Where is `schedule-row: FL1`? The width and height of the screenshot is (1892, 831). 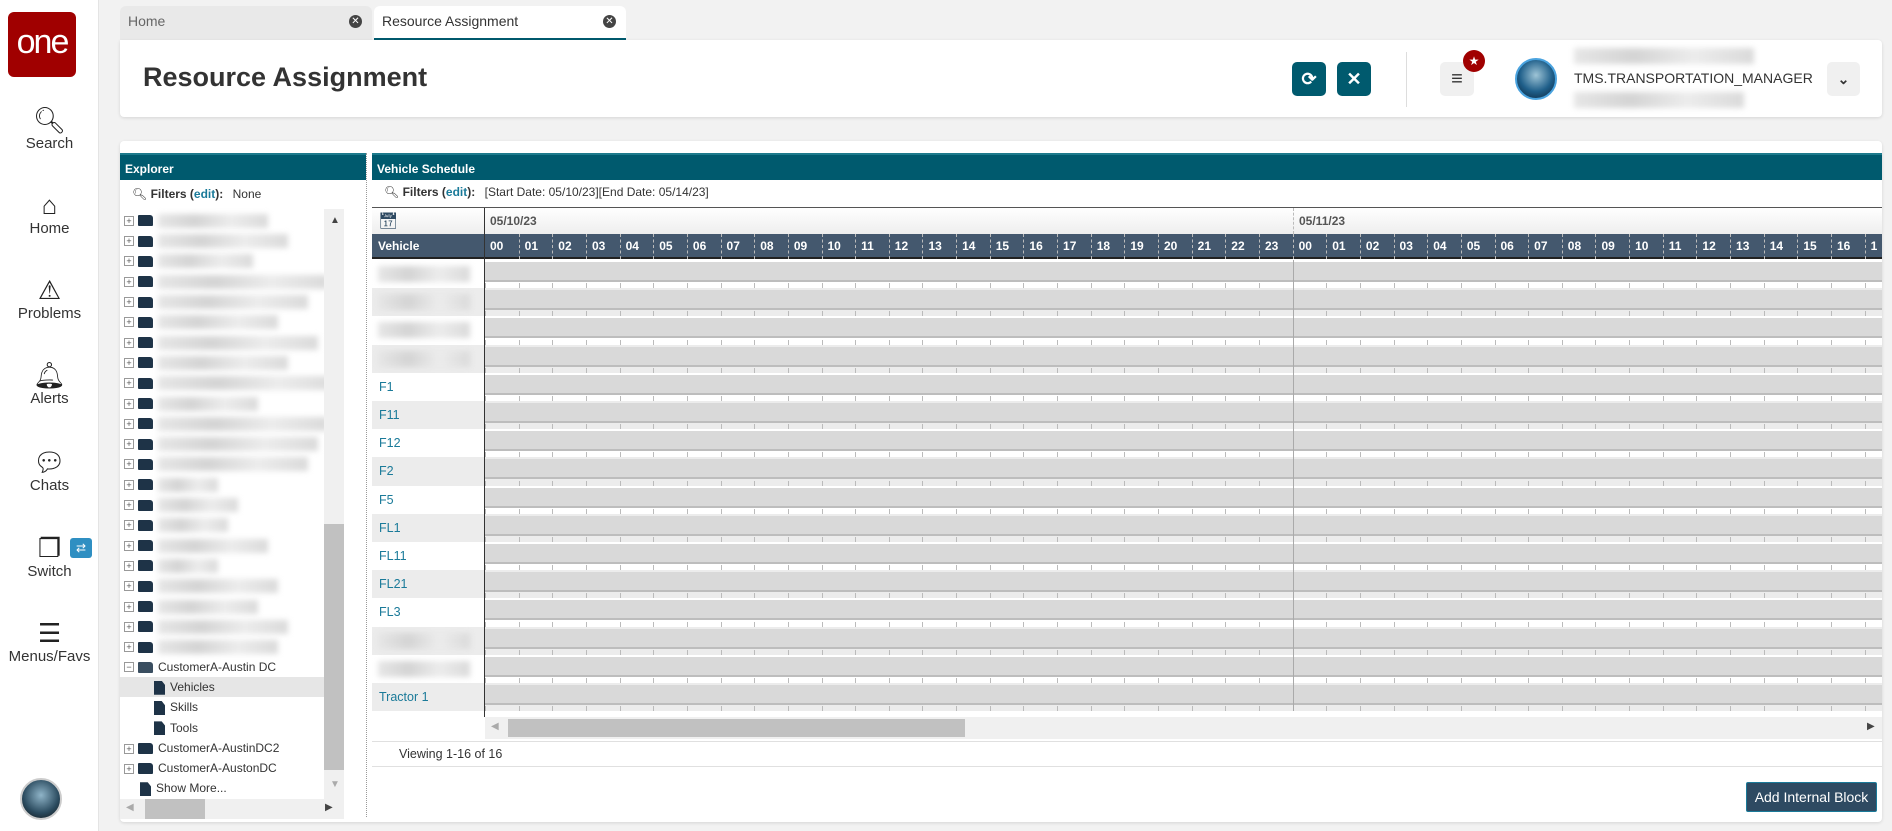 schedule-row: FL1 is located at coordinates (1127, 527).